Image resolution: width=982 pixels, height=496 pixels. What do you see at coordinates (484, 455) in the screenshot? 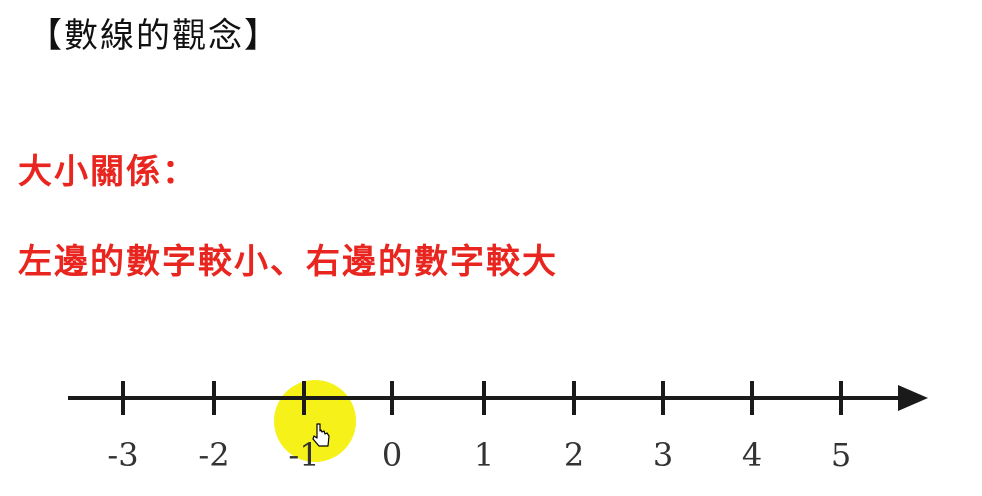
I see `tick-label: 1` at bounding box center [484, 455].